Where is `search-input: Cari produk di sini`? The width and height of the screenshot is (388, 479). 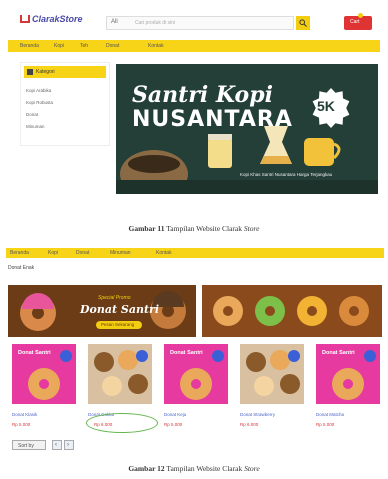 search-input: Cari produk di sini is located at coordinates (155, 23).